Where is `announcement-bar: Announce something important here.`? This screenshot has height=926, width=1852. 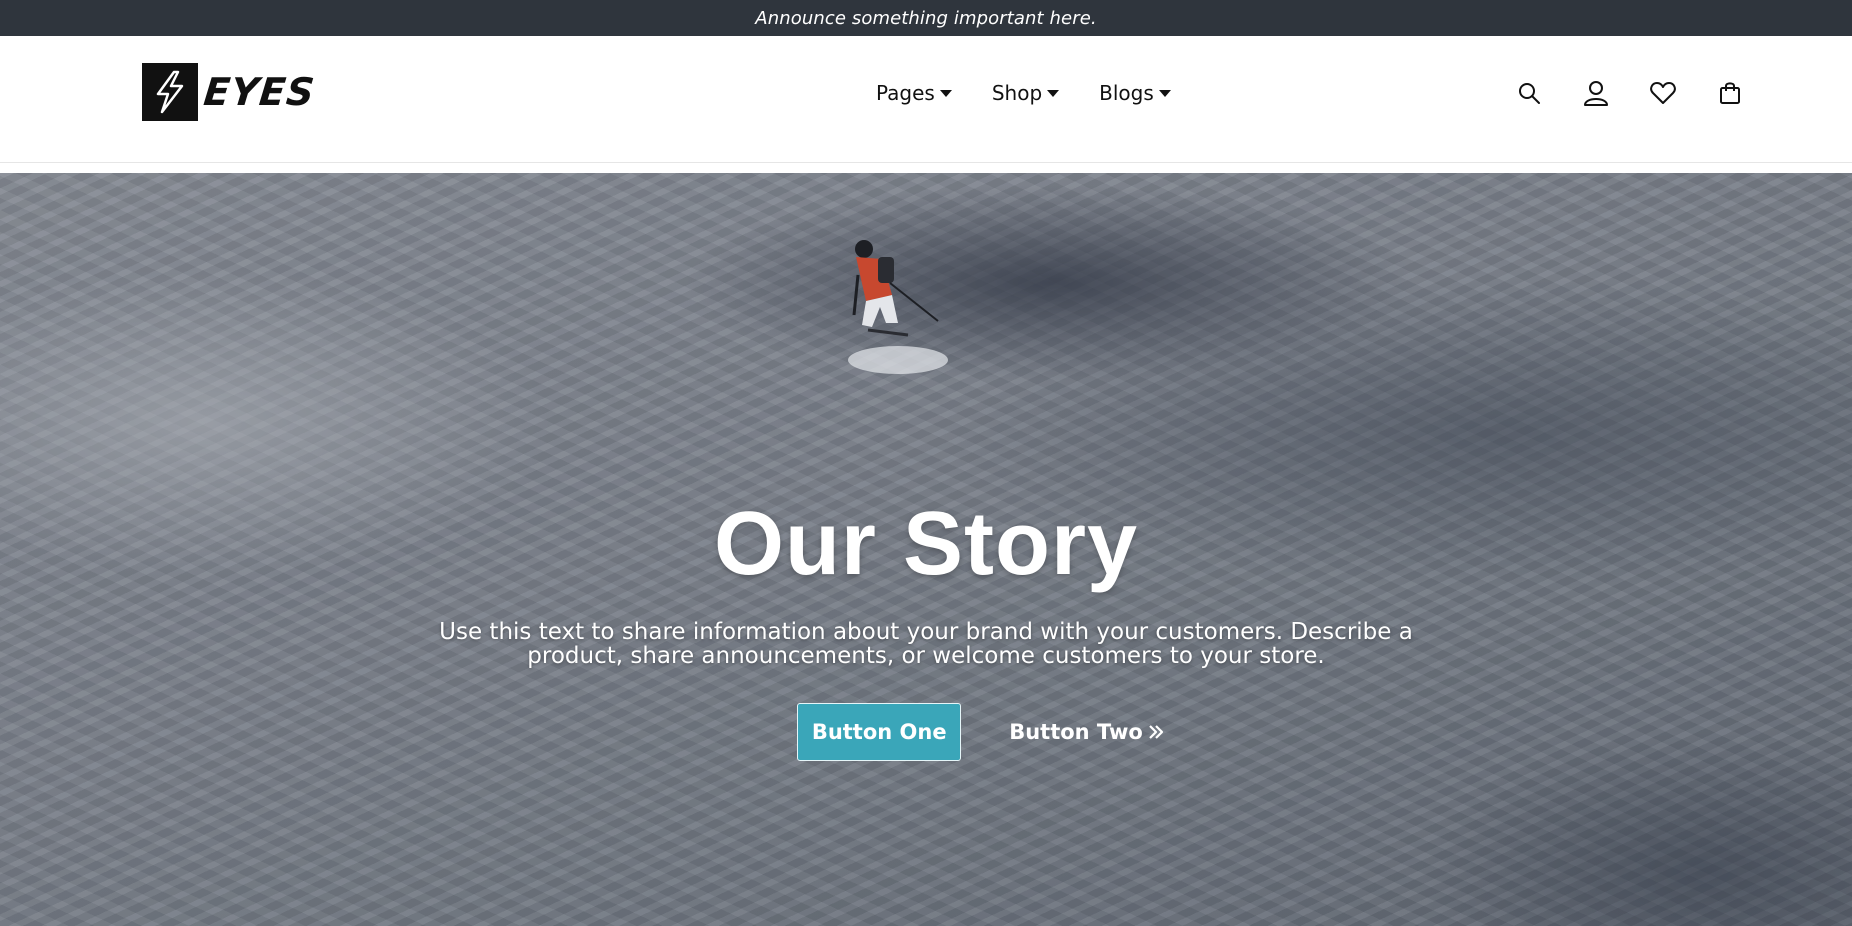
announcement-bar: Announce something important here. is located at coordinates (926, 18).